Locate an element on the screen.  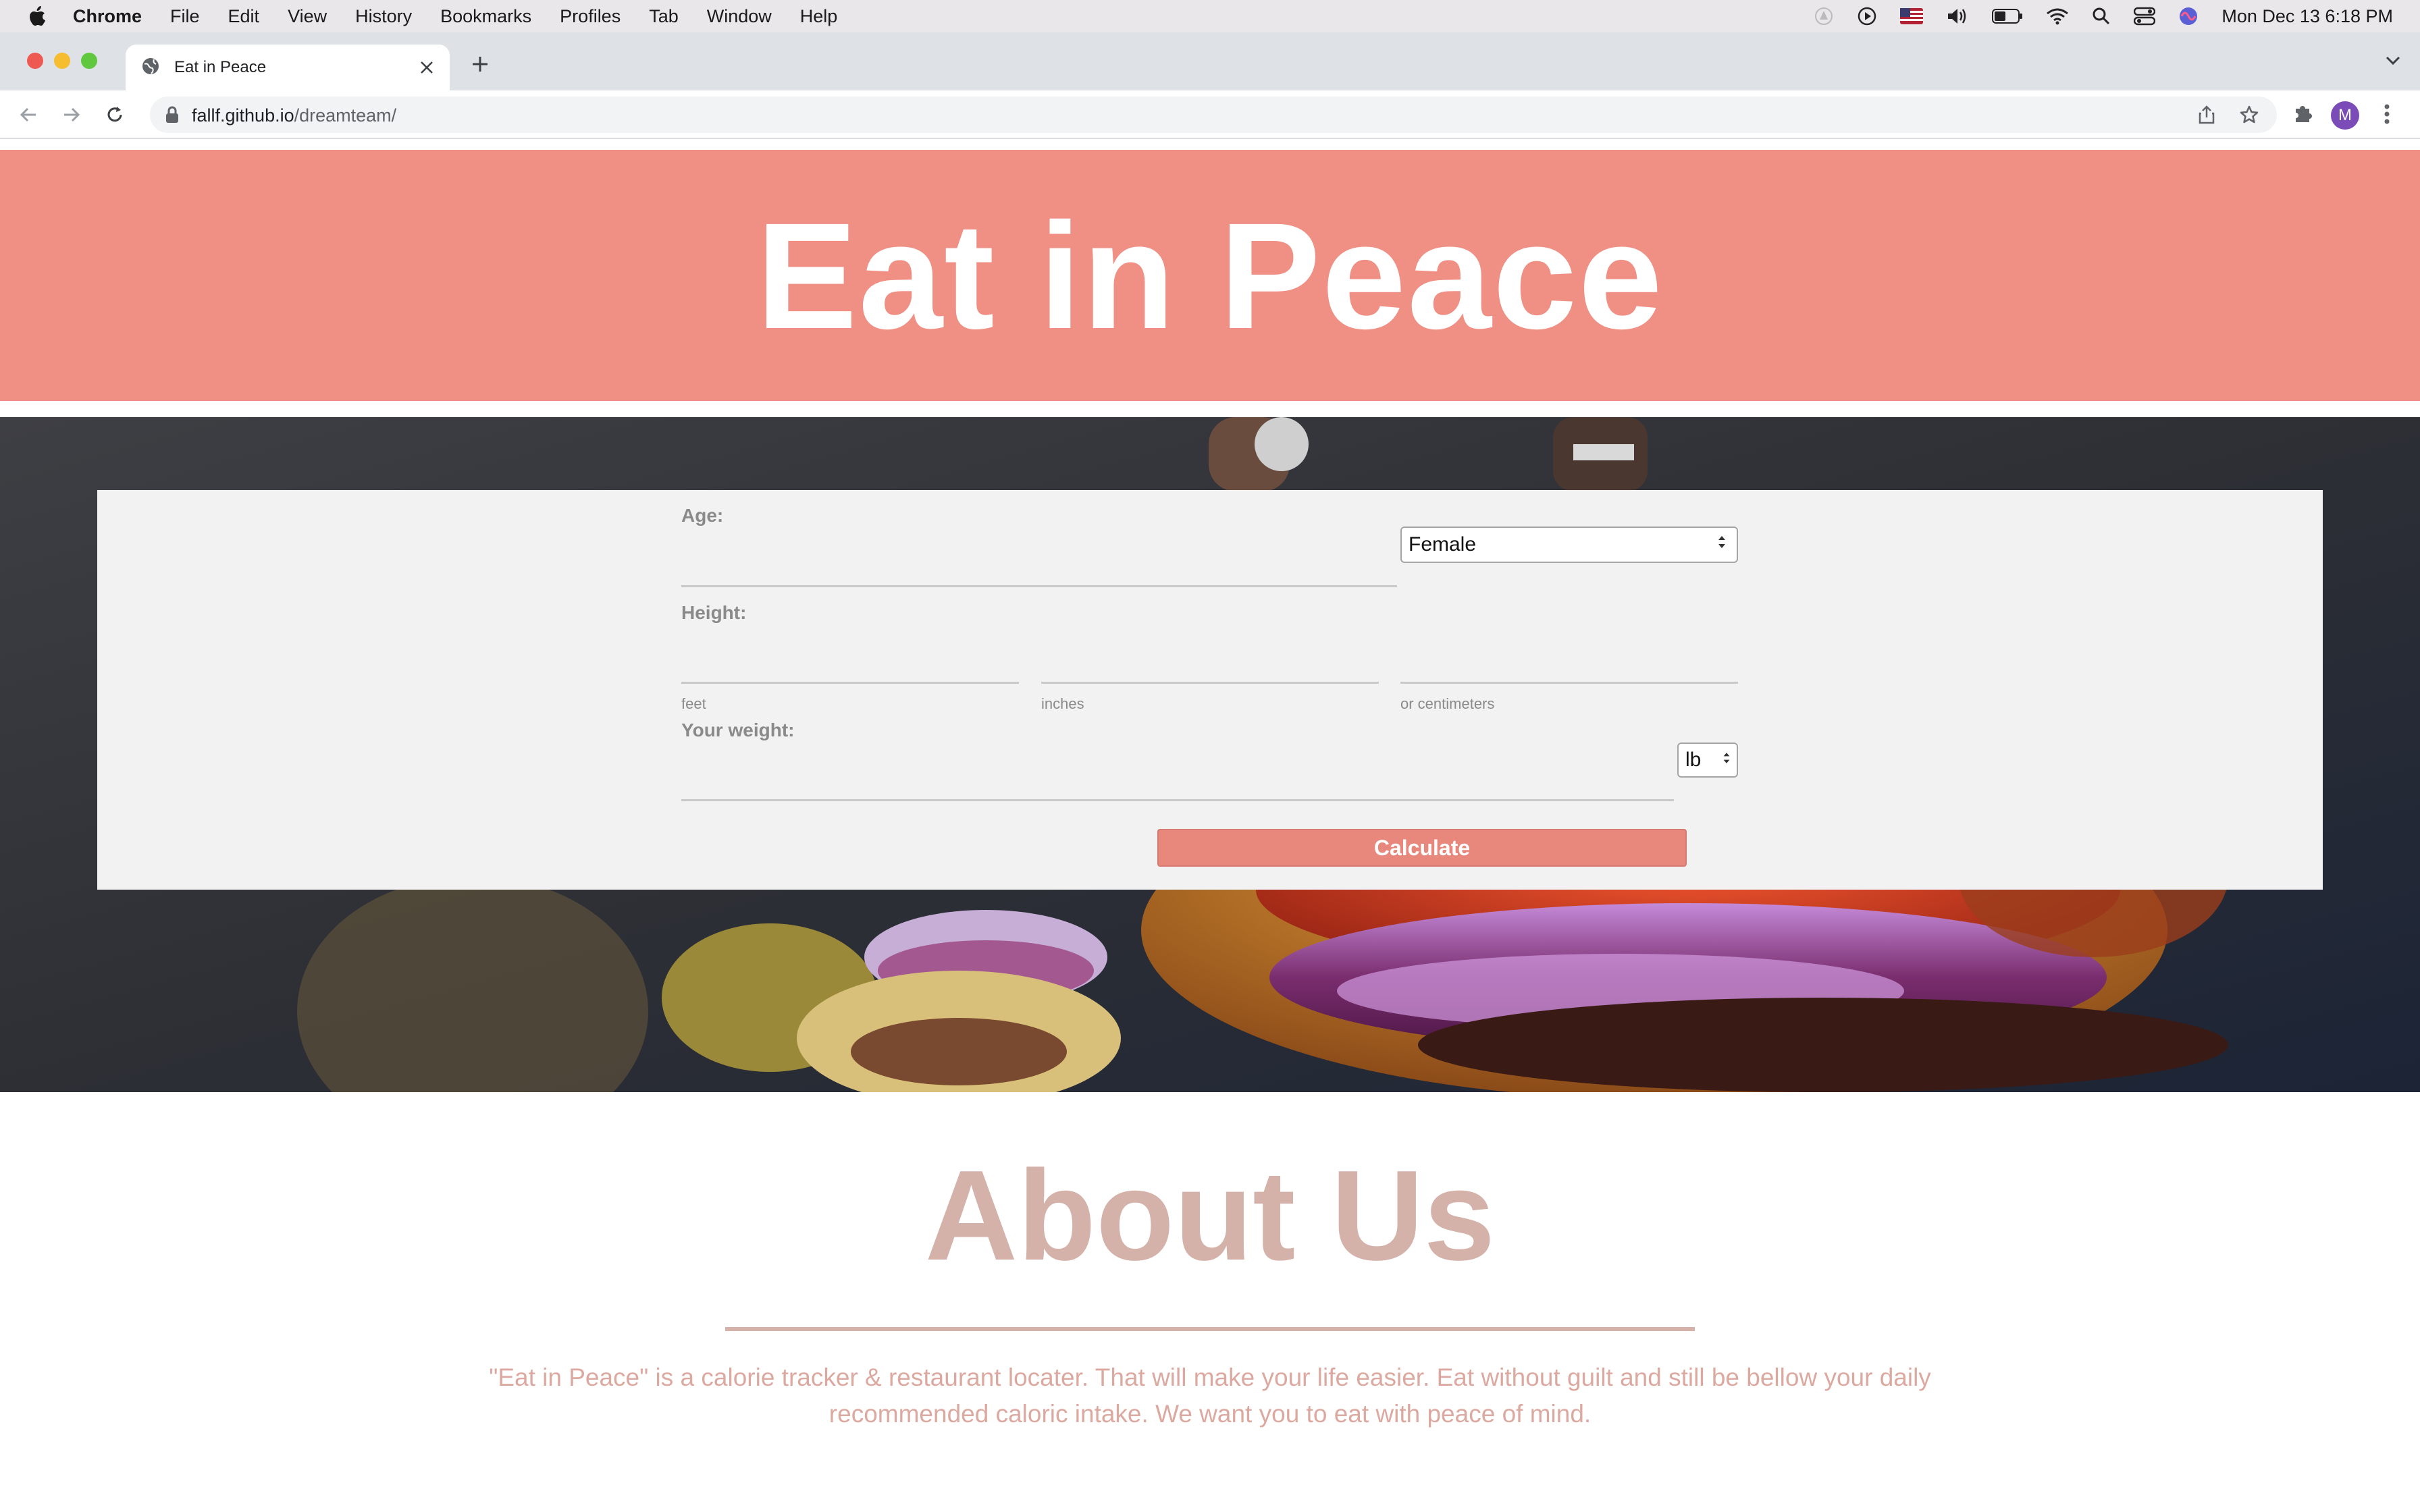
window-close-button is located at coordinates (35, 61).